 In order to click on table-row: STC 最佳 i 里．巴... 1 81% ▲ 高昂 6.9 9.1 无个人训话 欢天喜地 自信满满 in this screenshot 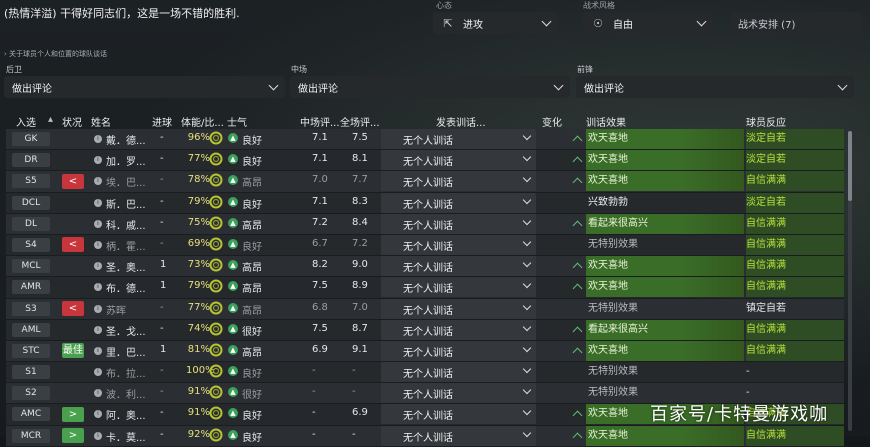, I will do `click(425, 351)`.